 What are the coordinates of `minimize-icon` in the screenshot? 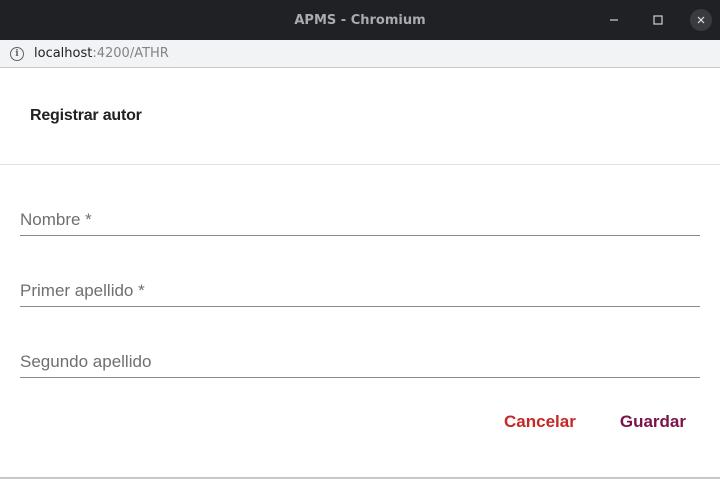 It's located at (614, 20).